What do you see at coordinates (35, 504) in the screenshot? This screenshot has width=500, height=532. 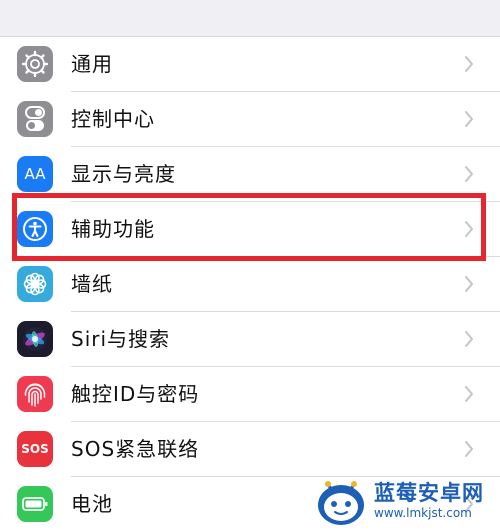 I see `battery-icon` at bounding box center [35, 504].